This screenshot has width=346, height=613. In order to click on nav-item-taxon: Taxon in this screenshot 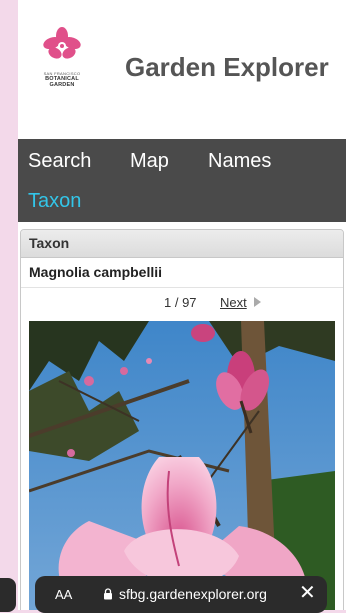, I will do `click(54, 201)`.